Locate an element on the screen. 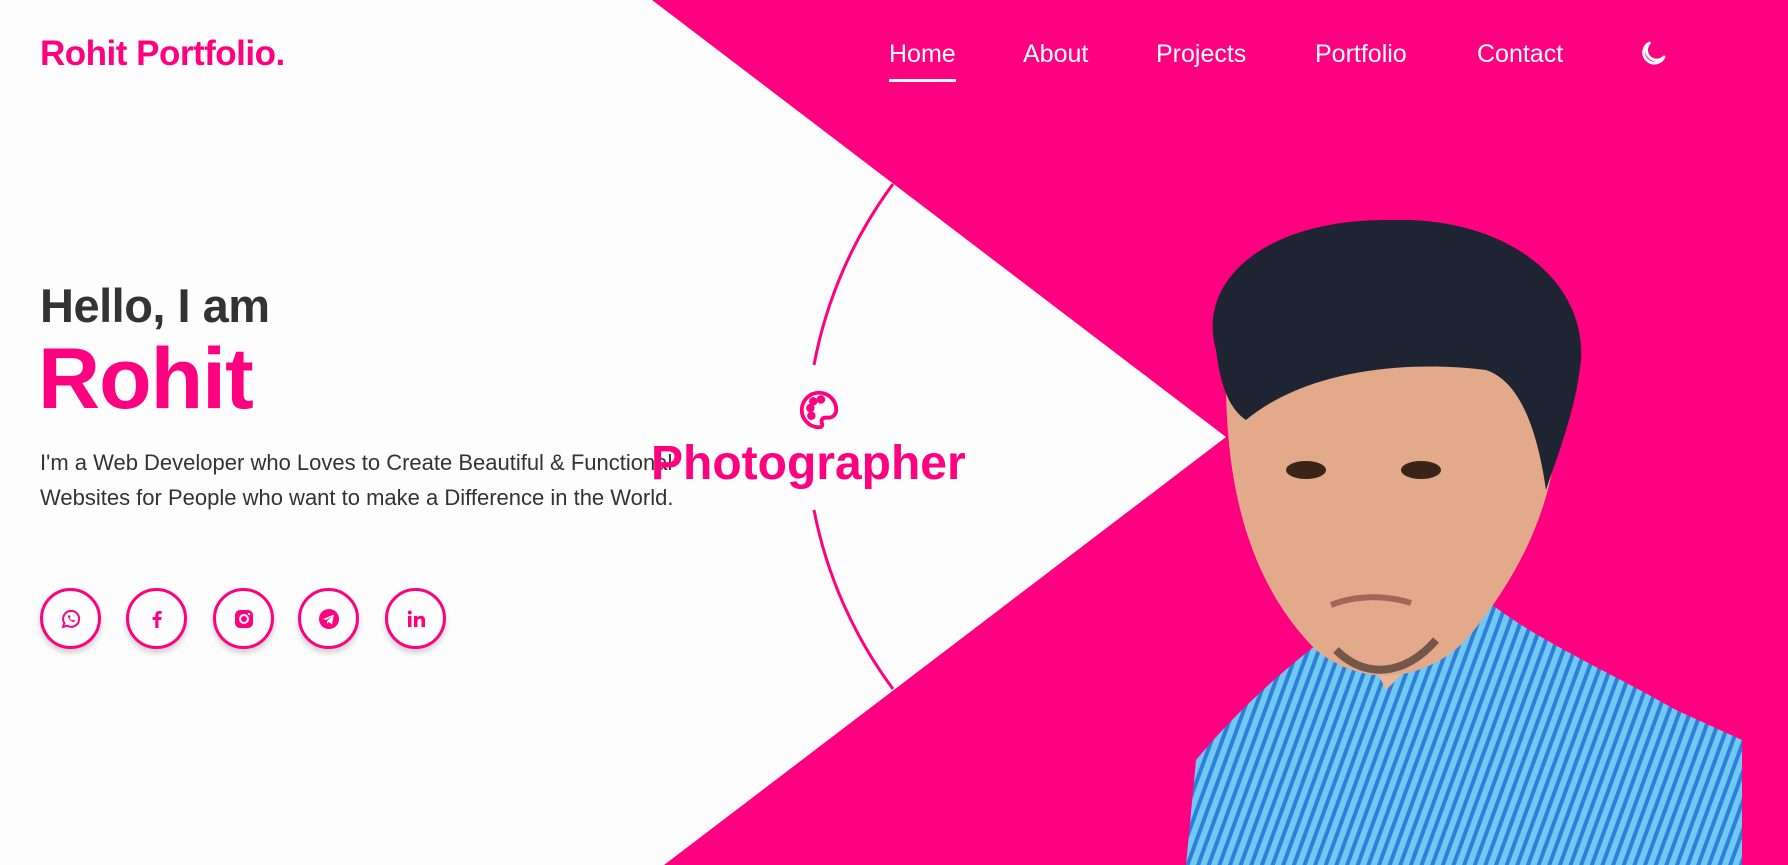 This screenshot has width=1788, height=865. hero-name: Rohit is located at coordinates (146, 379).